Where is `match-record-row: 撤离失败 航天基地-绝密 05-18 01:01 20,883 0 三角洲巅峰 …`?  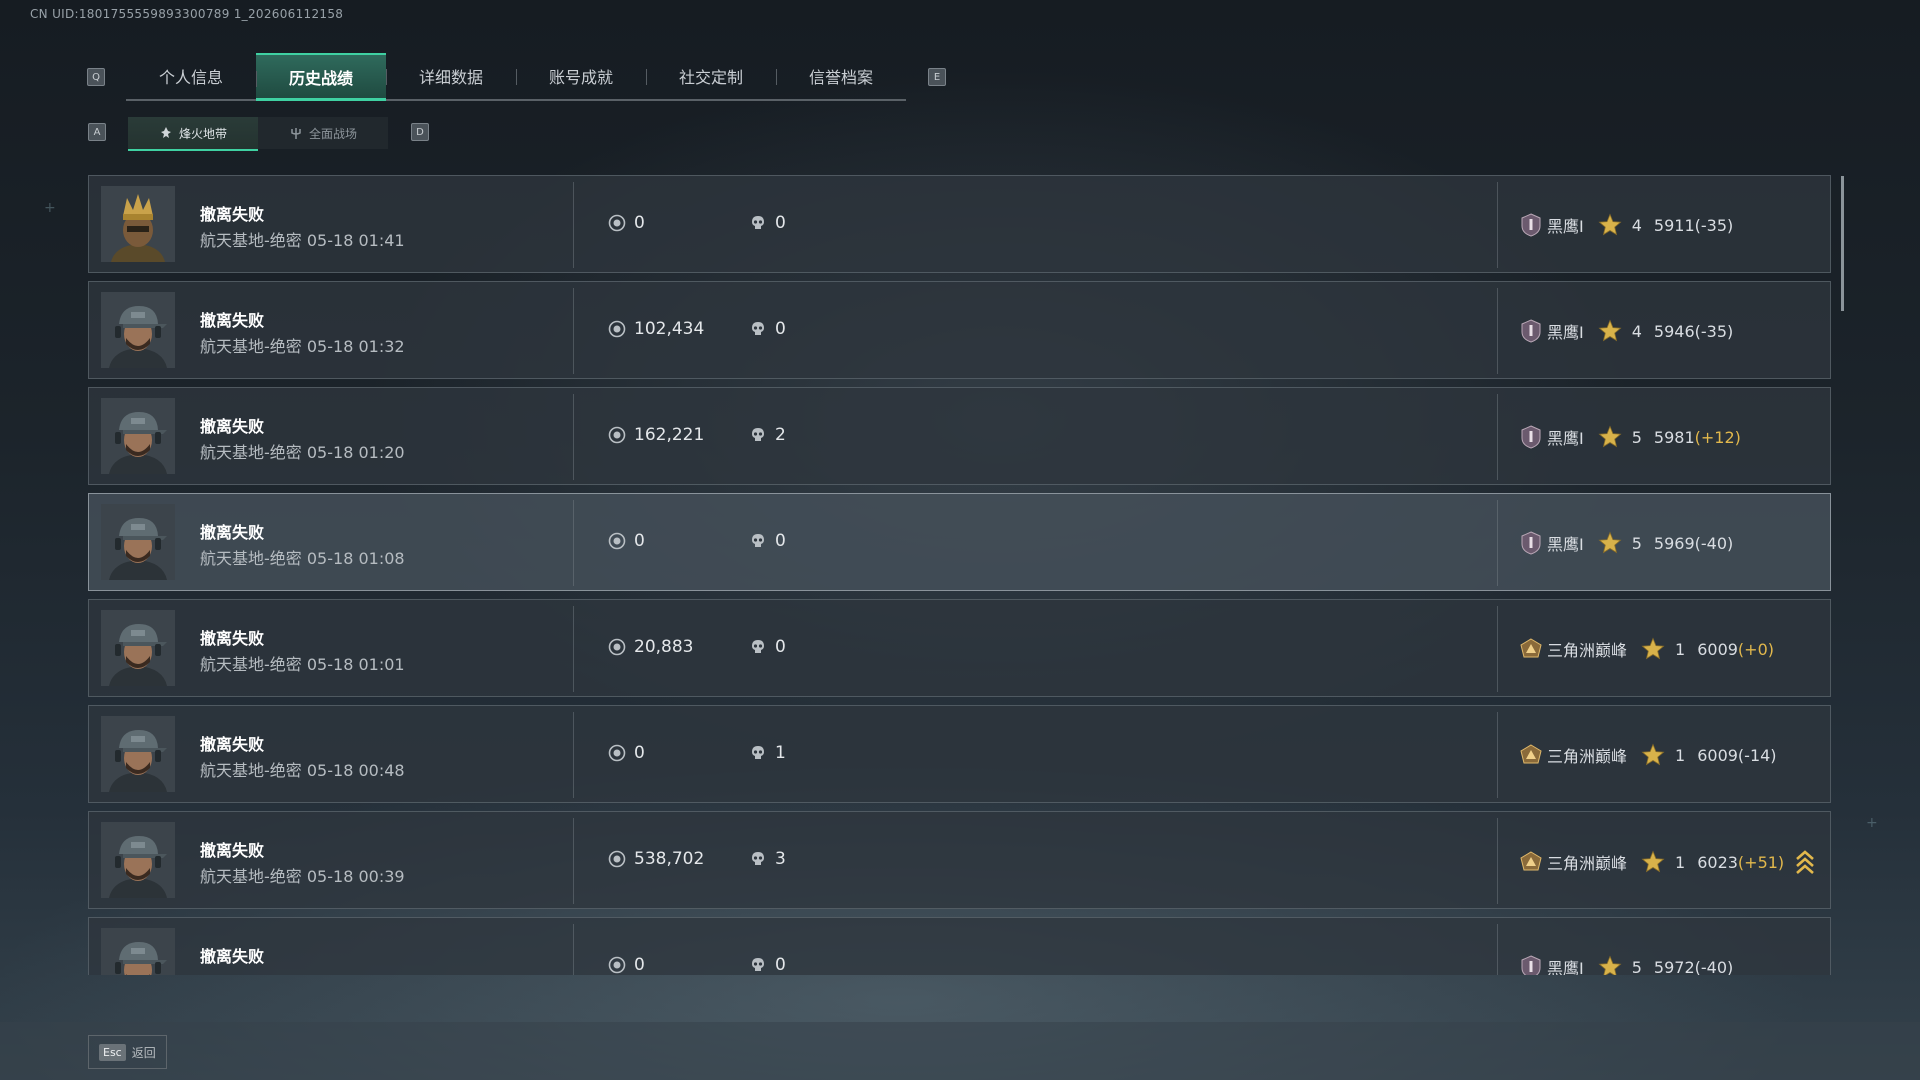
match-record-row: 撤离失败 航天基地-绝密 05-18 01:01 20,883 0 三角洲巅峰 … is located at coordinates (959, 648).